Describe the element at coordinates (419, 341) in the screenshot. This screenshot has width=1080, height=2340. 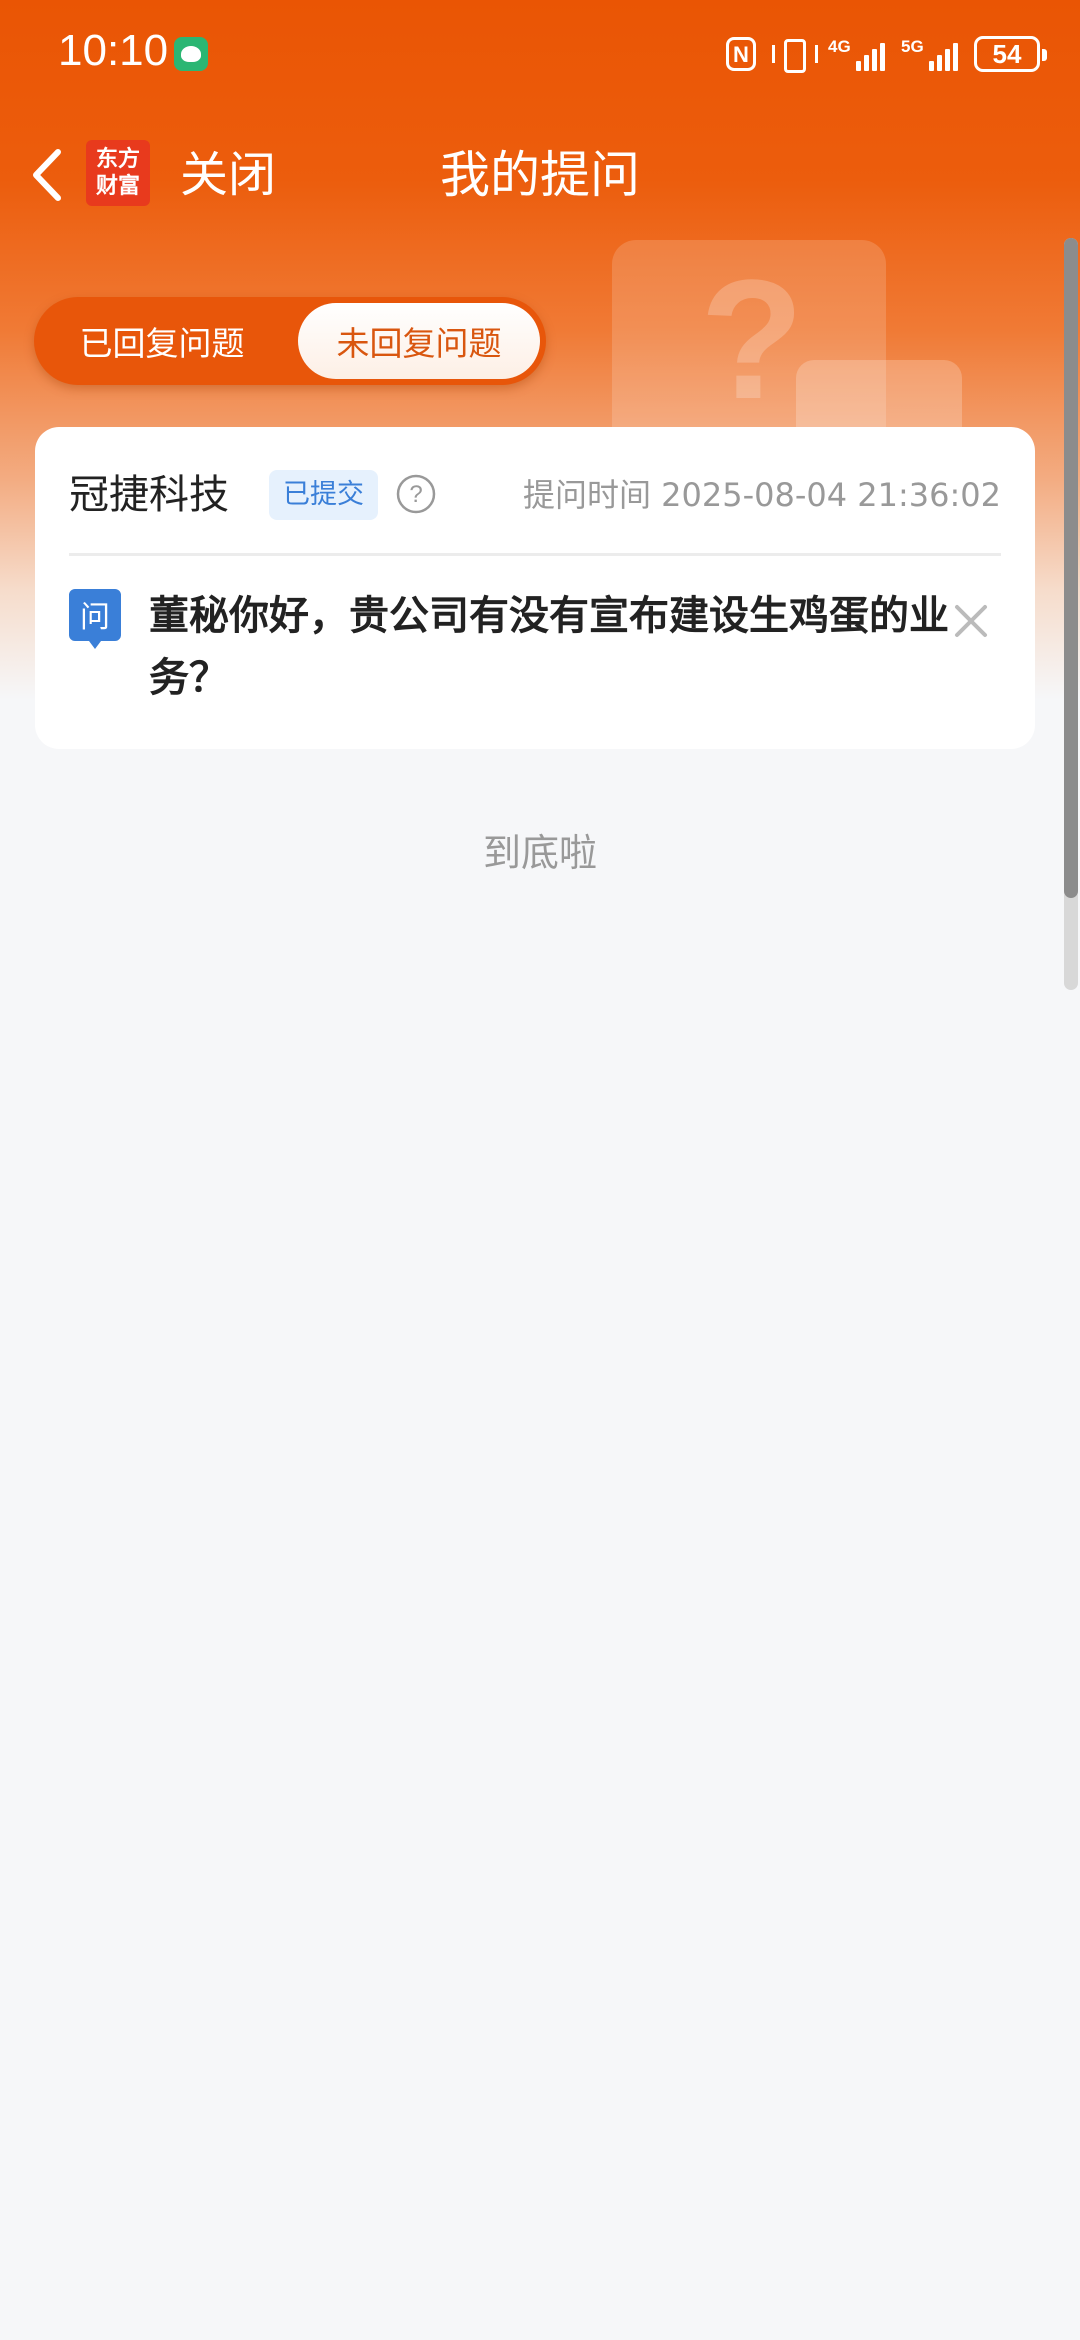
I see `tab-unanswered: 未回复问题` at that location.